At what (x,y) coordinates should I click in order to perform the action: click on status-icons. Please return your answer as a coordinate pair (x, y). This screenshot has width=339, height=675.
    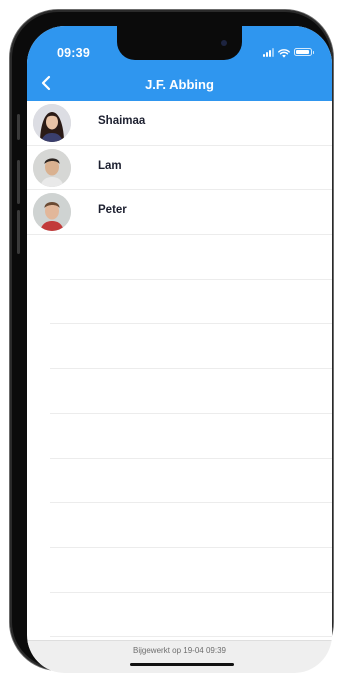
    Looking at the image, I should click on (288, 52).